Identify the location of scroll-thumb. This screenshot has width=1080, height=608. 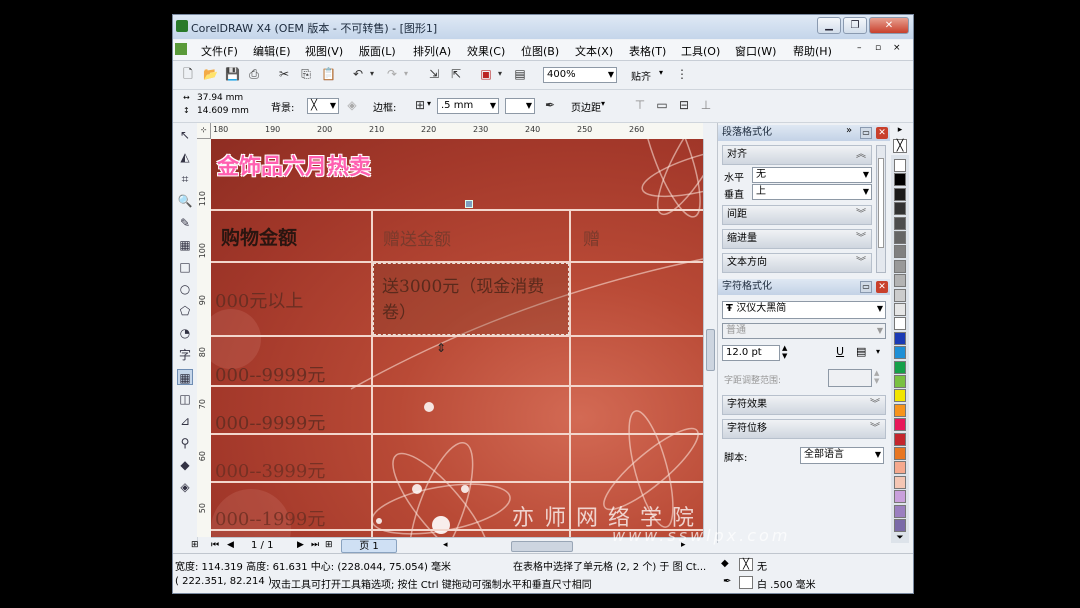
(881, 203).